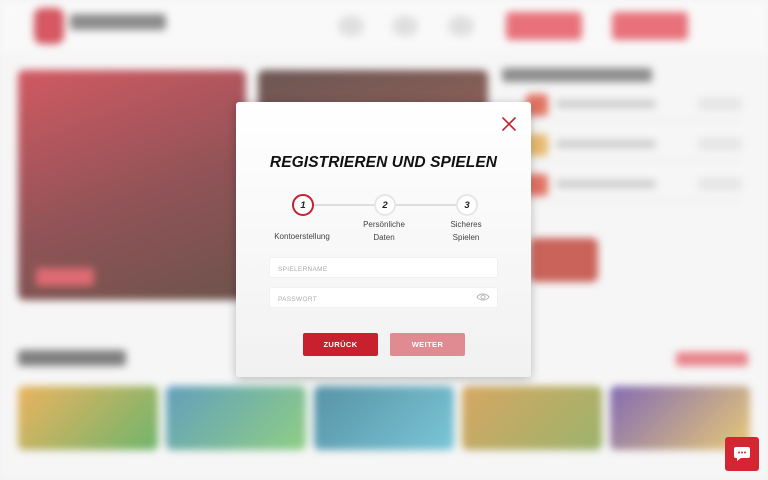 Image resolution: width=768 pixels, height=480 pixels. I want to click on step-3-label: Sicheres Spielen, so click(466, 231).